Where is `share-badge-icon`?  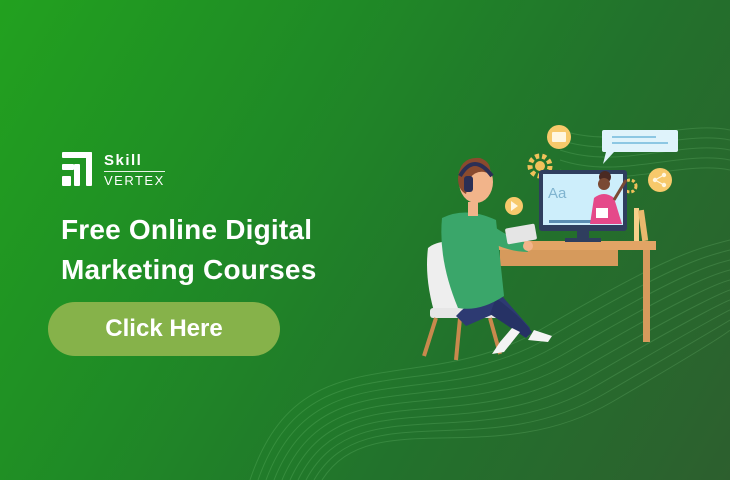 share-badge-icon is located at coordinates (660, 180).